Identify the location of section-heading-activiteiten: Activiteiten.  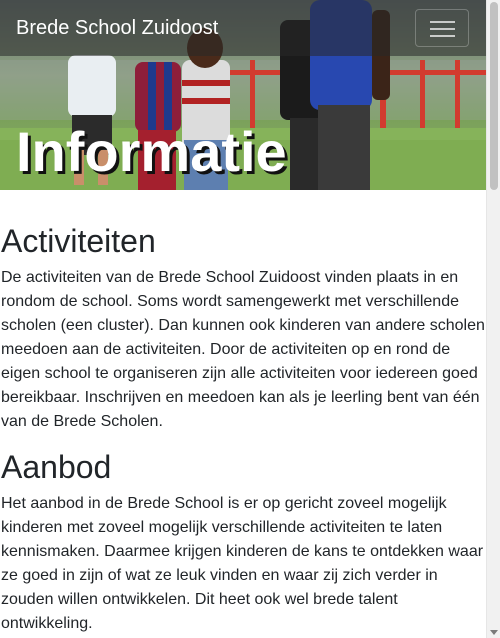
(78, 241).